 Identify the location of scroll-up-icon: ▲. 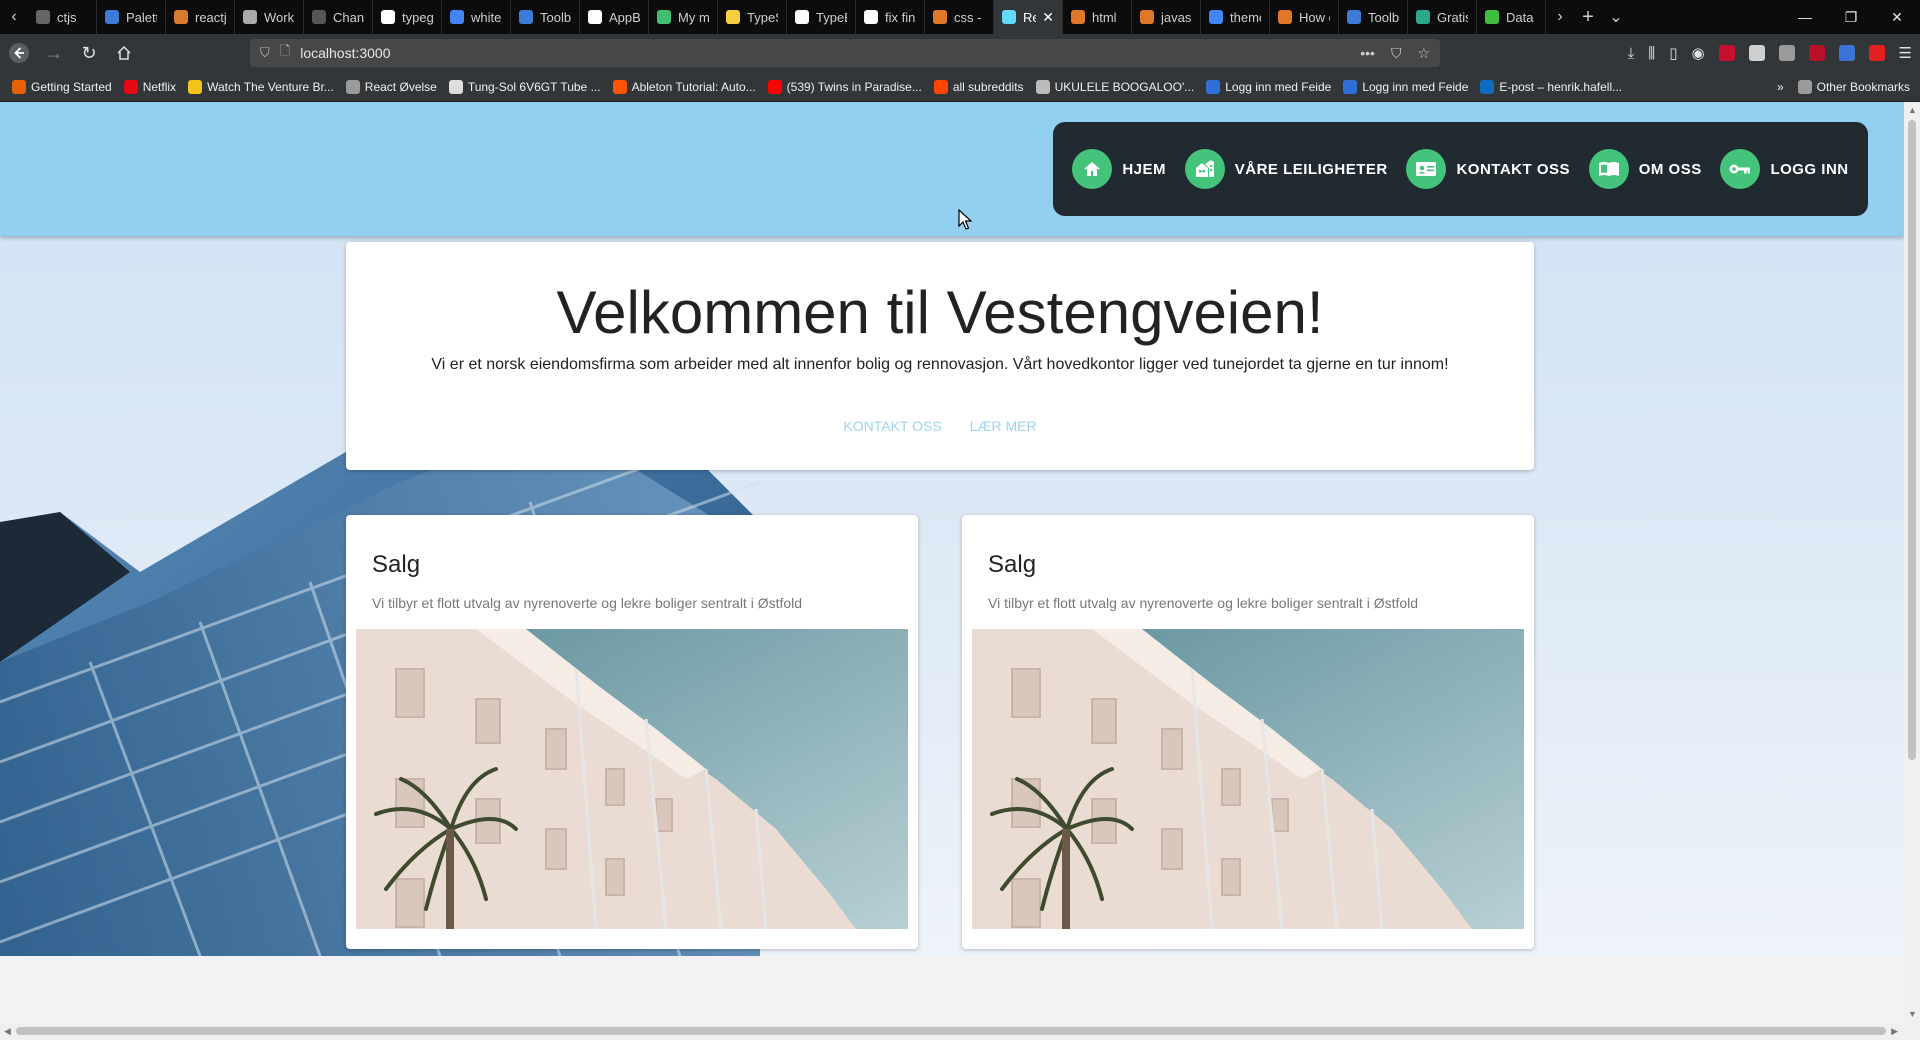
(1912, 110).